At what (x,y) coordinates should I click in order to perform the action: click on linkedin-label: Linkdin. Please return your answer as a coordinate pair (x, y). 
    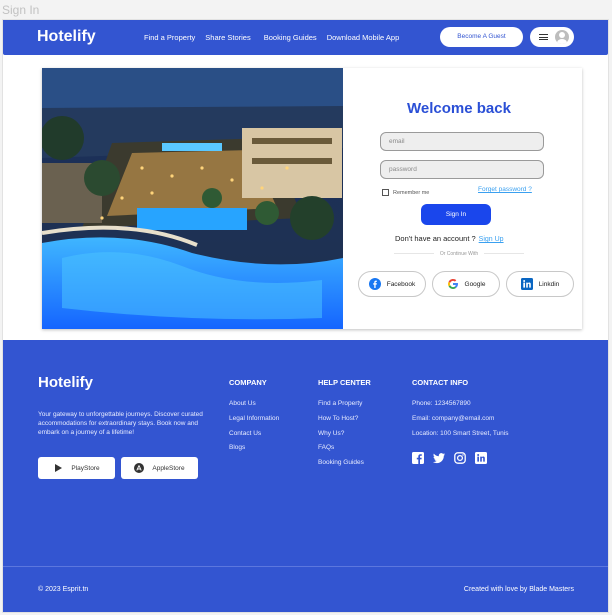
    Looking at the image, I should click on (549, 284).